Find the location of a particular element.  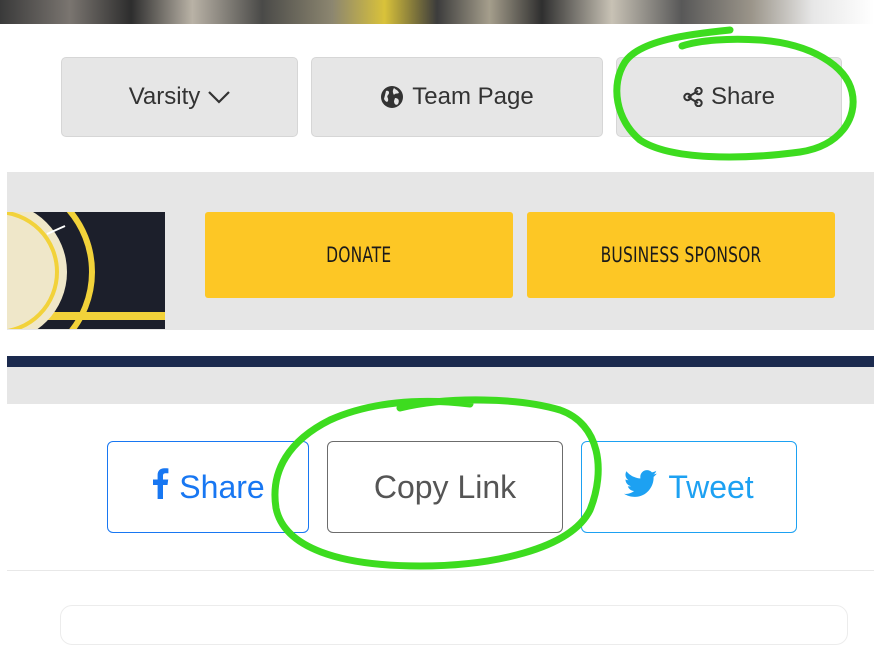

twitter-icon is located at coordinates (641, 487).